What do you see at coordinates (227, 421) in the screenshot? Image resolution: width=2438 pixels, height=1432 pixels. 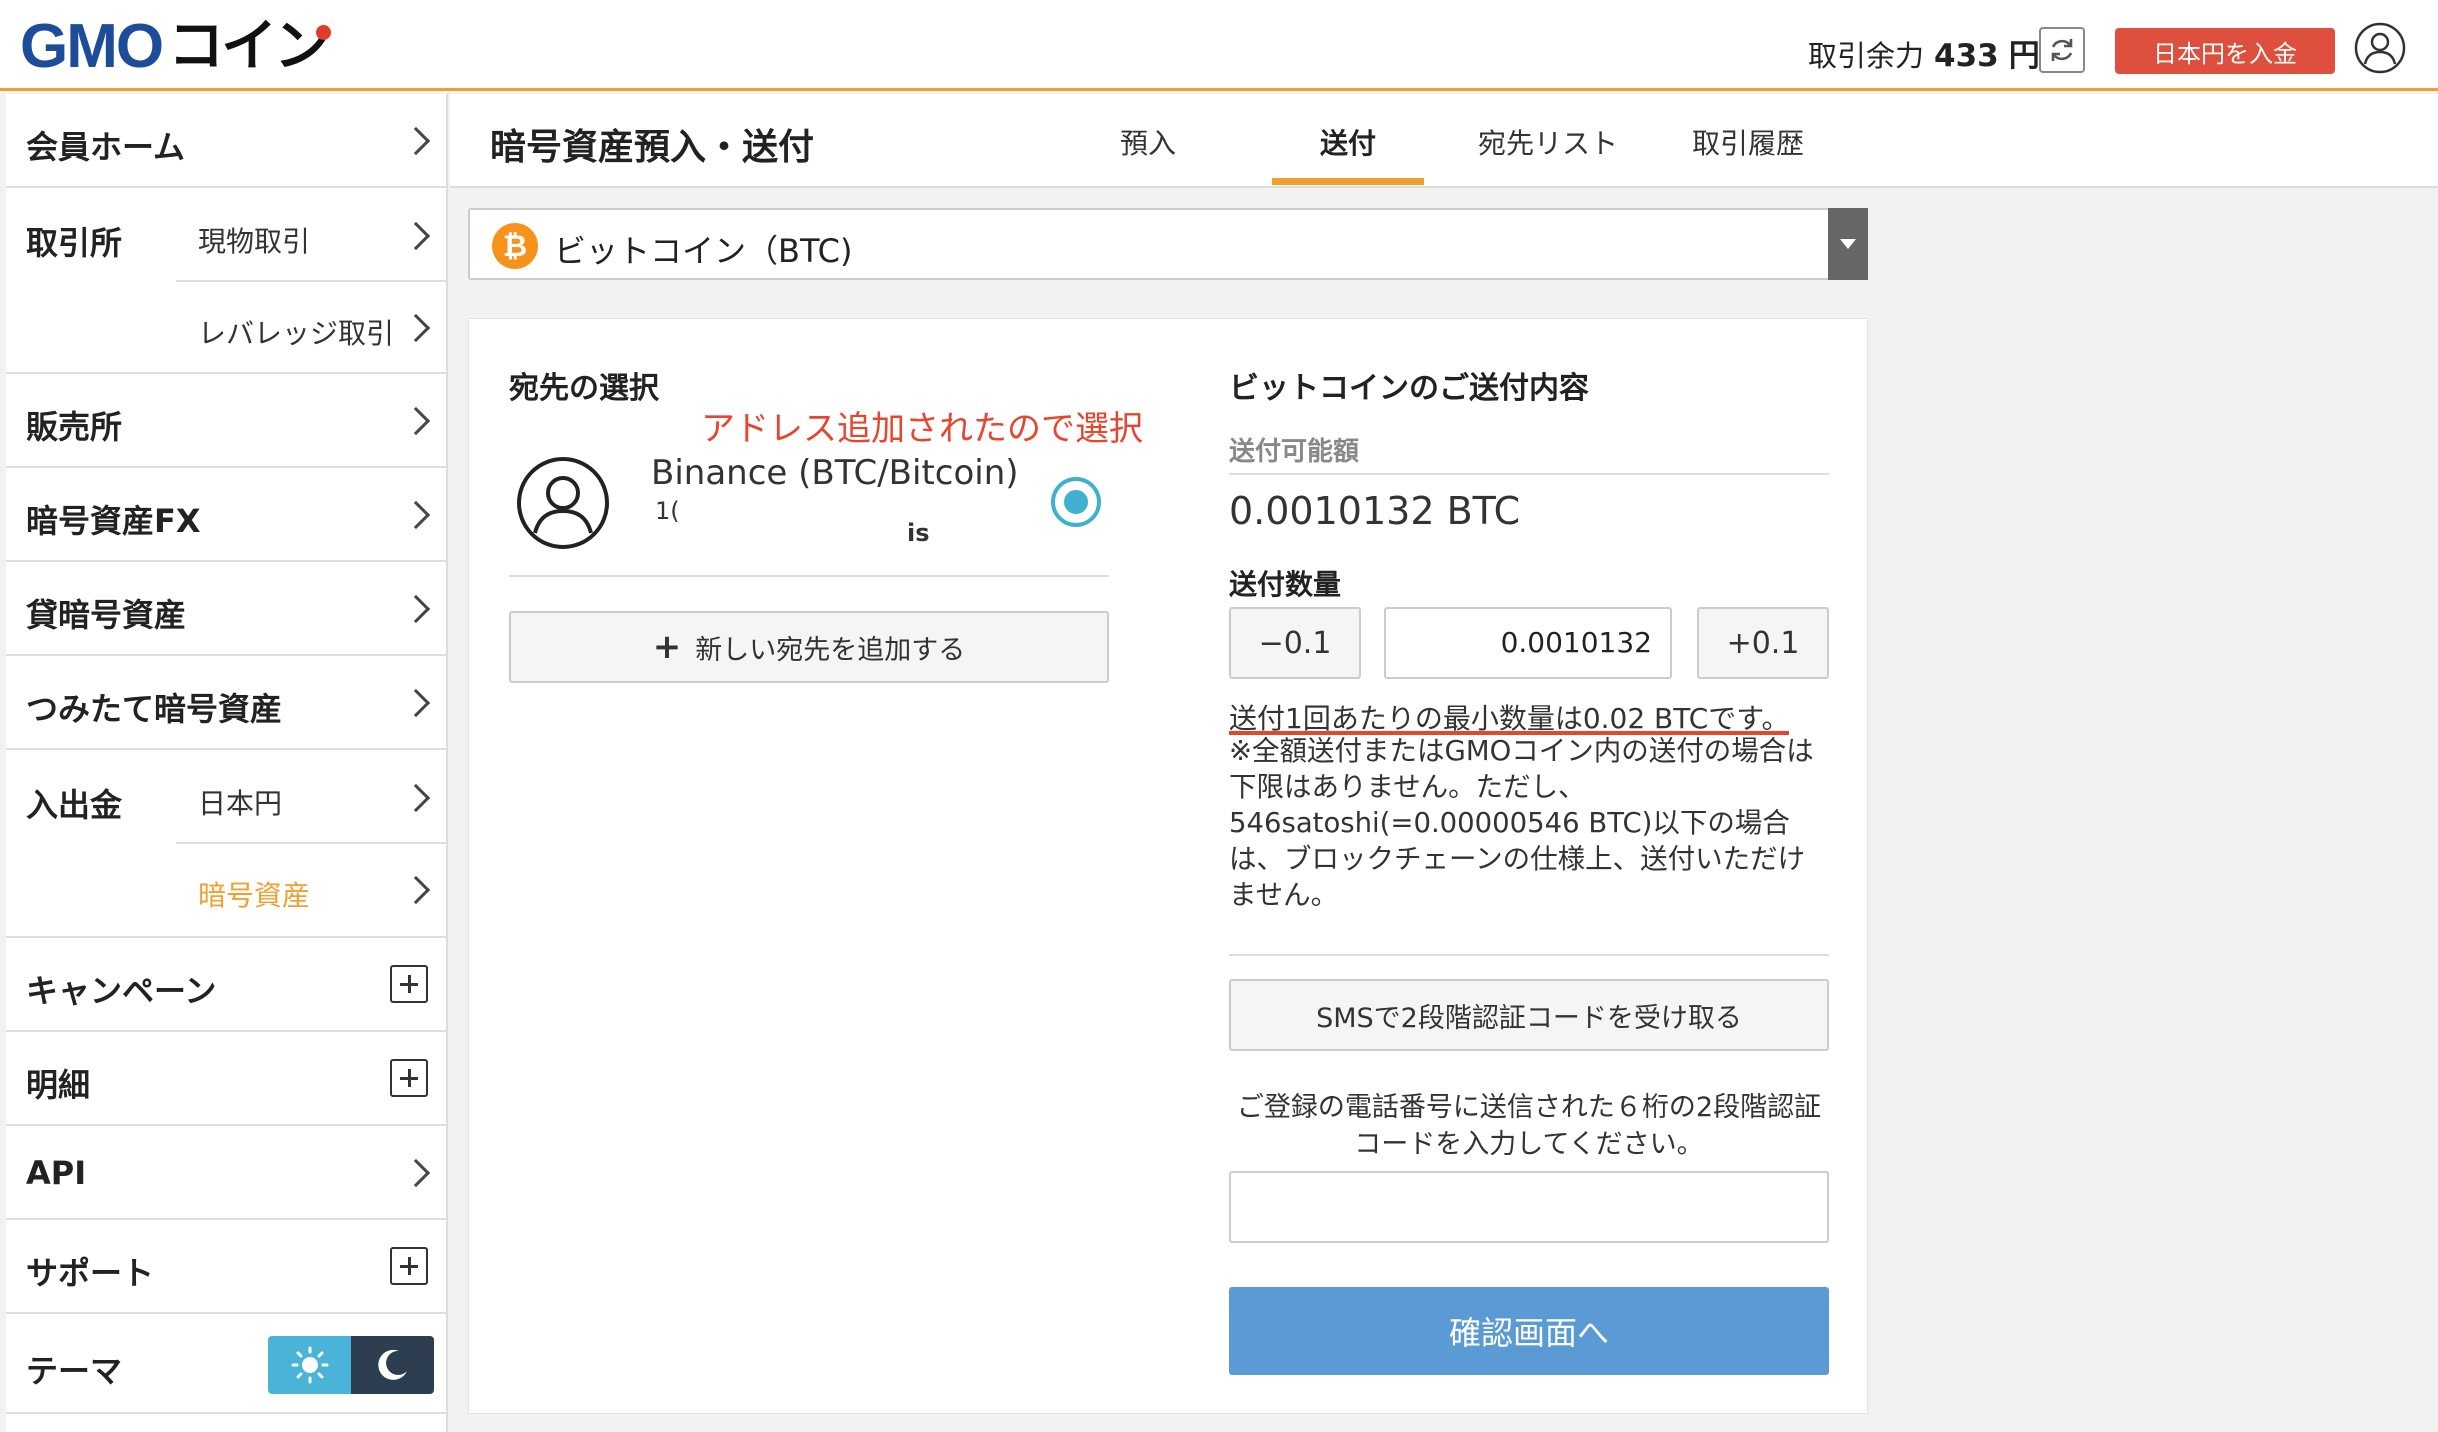 I see `sidebar-item-sales: 販売所` at bounding box center [227, 421].